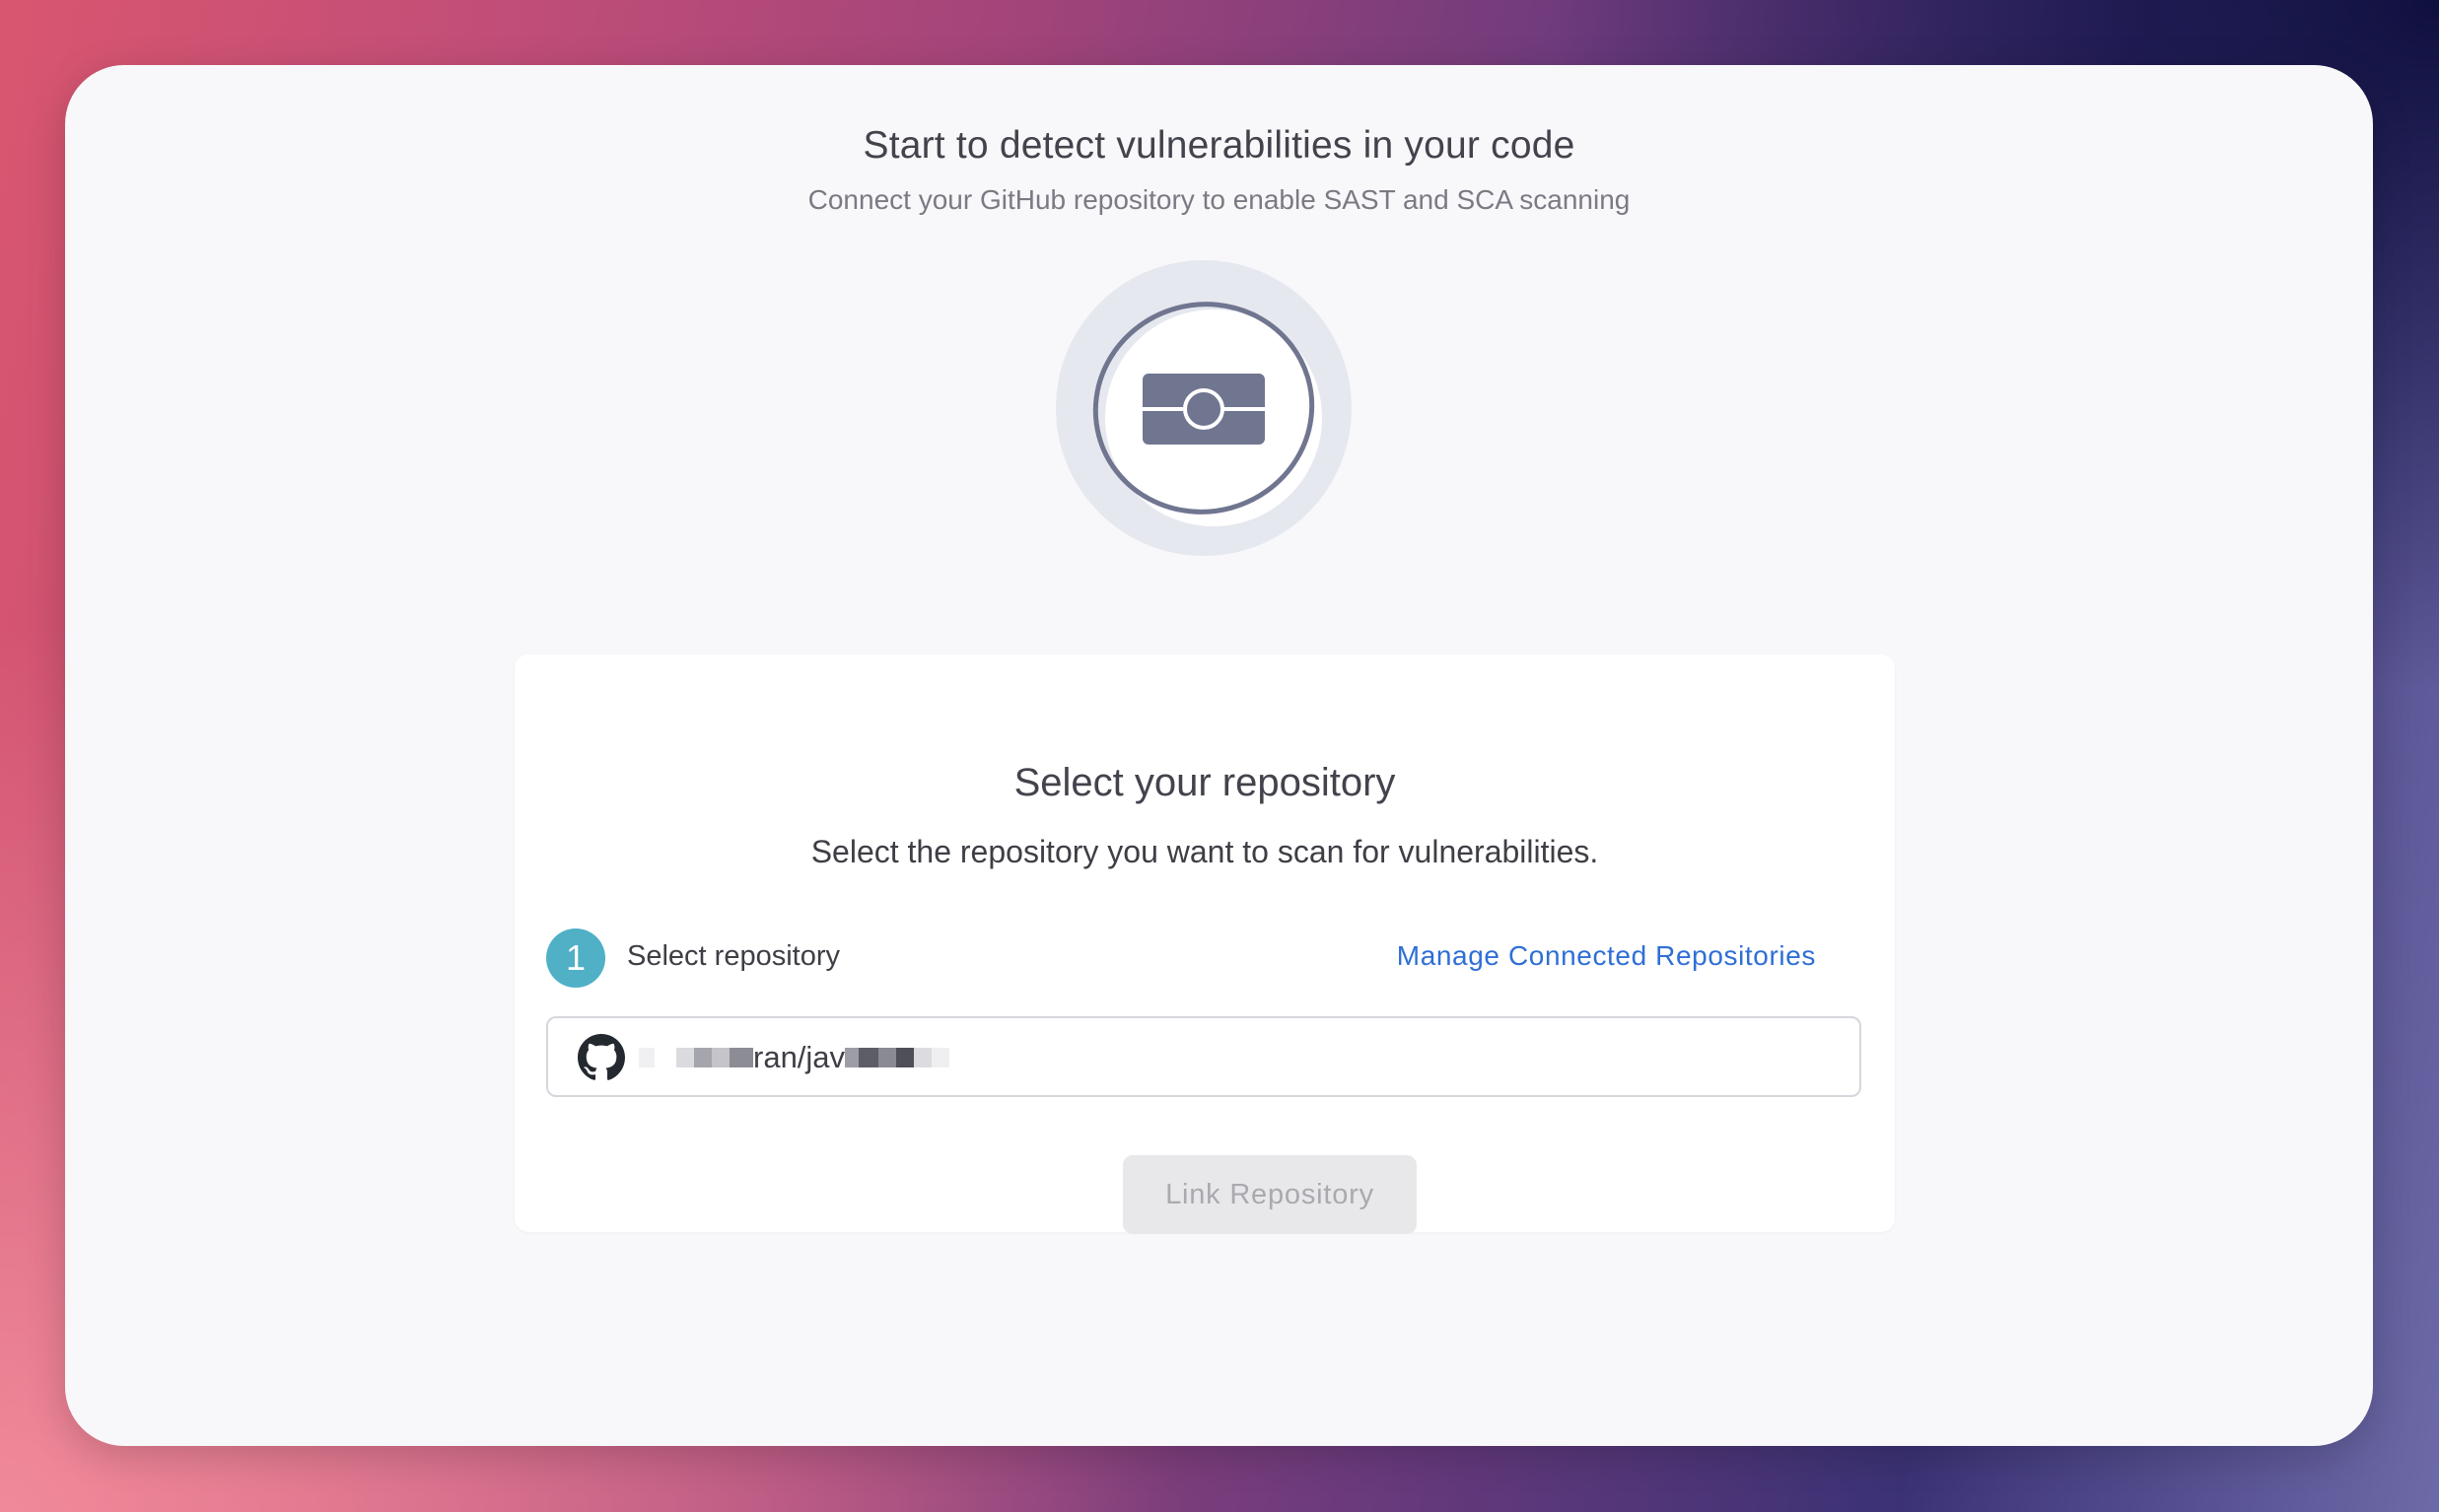 This screenshot has height=1512, width=2439. I want to click on step-number-badge: 1, so click(576, 958).